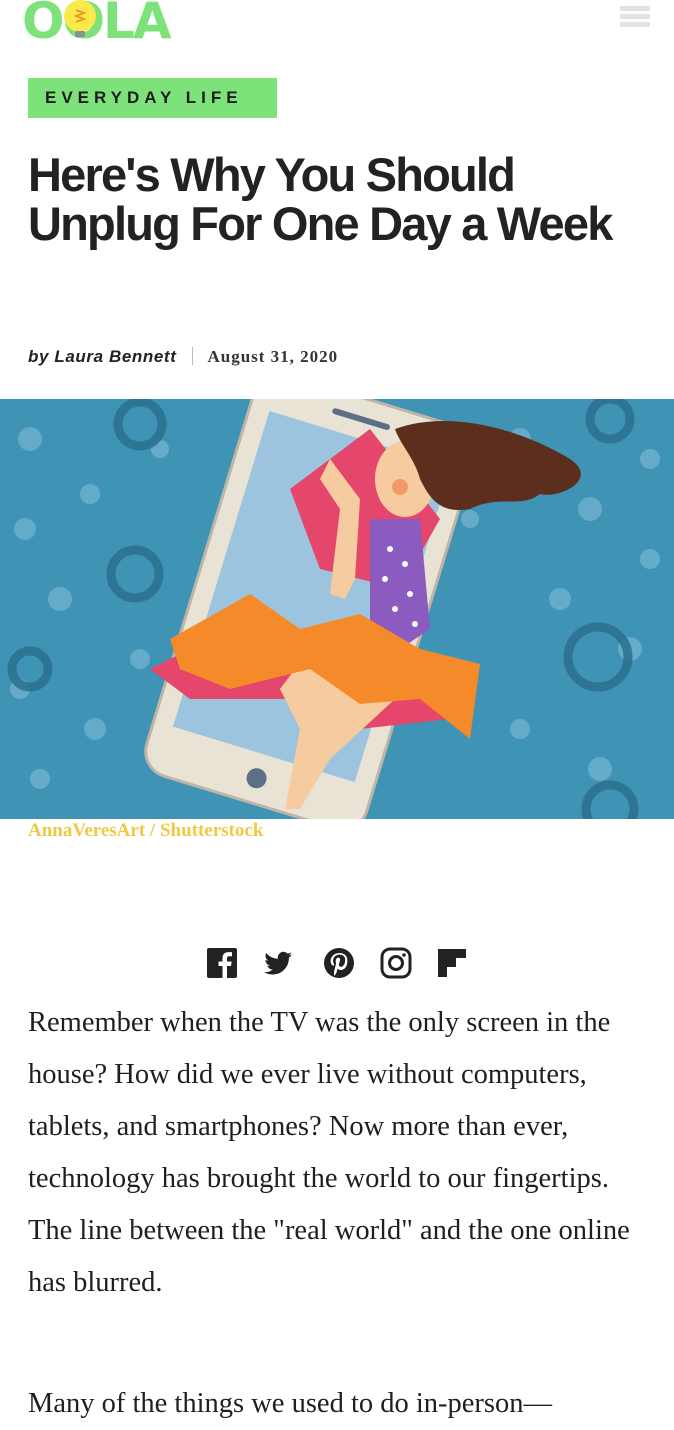 The width and height of the screenshot is (674, 1430). I want to click on facebook-icon, so click(222, 963).